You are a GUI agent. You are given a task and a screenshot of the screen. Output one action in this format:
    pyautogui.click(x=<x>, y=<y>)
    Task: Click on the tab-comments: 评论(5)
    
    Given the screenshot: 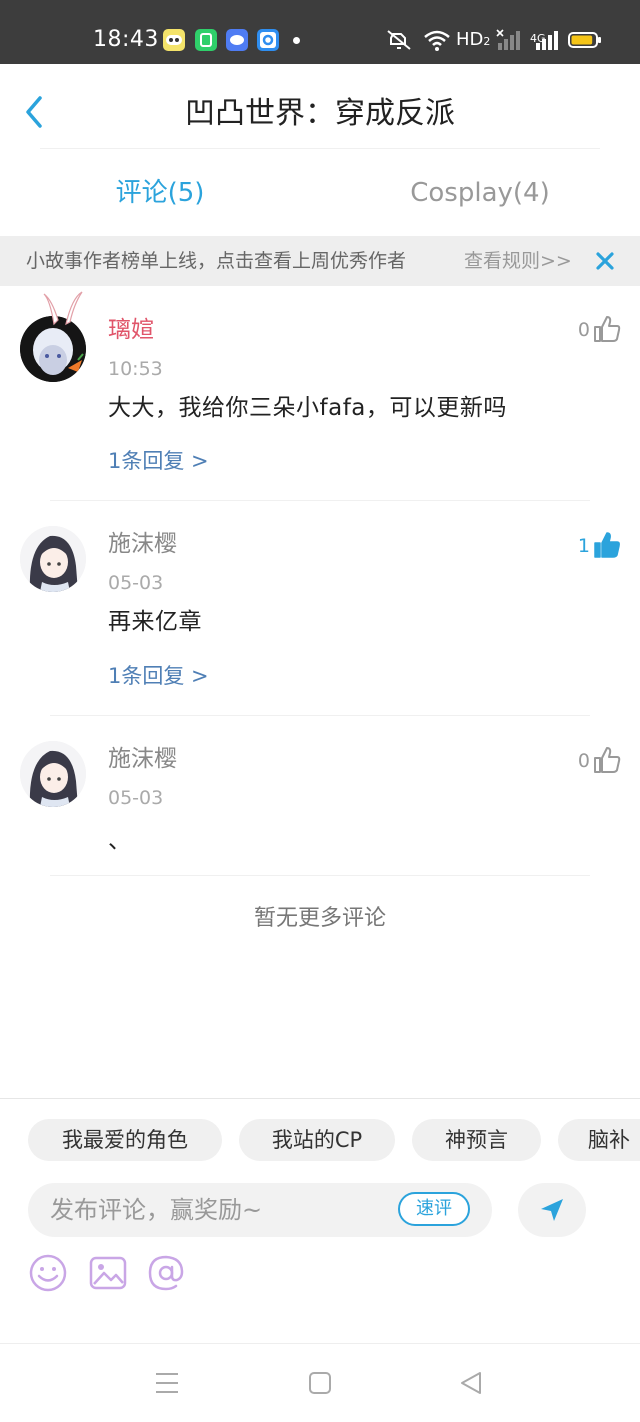 What is the action you would take?
    pyautogui.click(x=160, y=193)
    